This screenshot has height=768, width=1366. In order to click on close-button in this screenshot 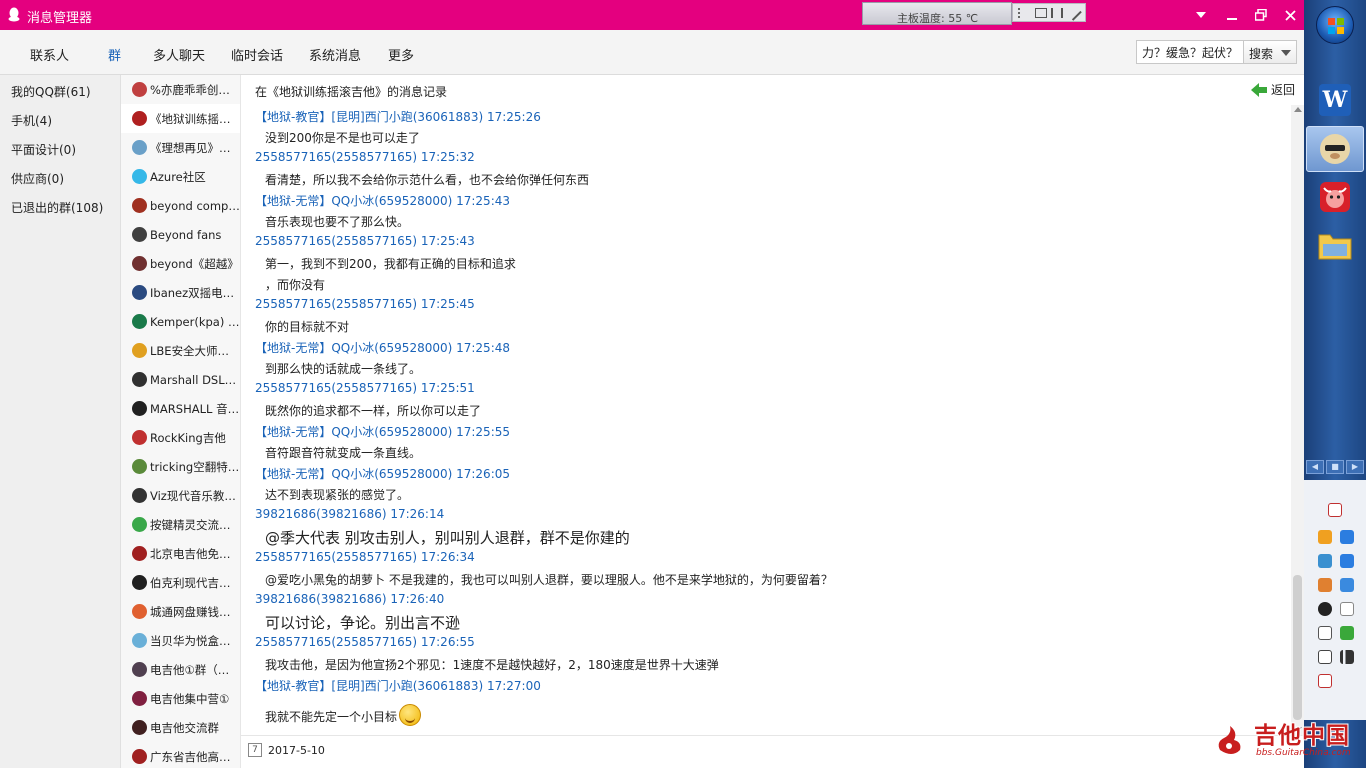, I will do `click(1290, 15)`.